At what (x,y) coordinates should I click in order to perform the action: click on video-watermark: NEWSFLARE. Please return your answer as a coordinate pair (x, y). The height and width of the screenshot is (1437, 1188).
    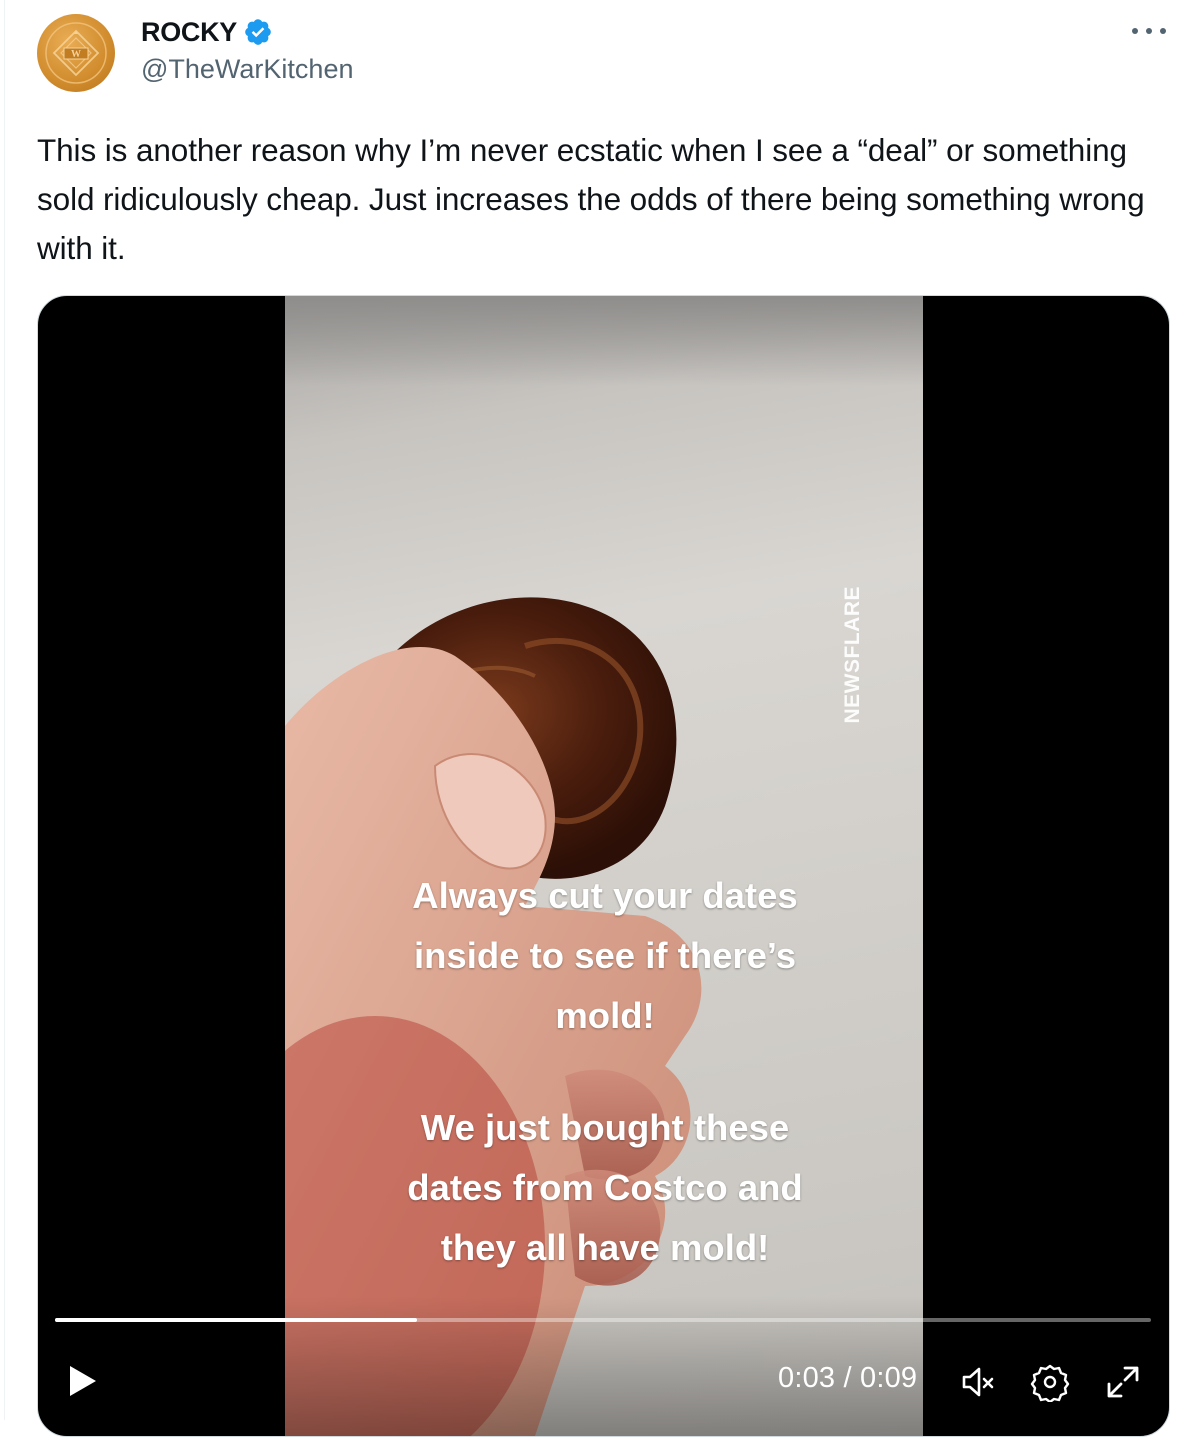
    Looking at the image, I should click on (852, 655).